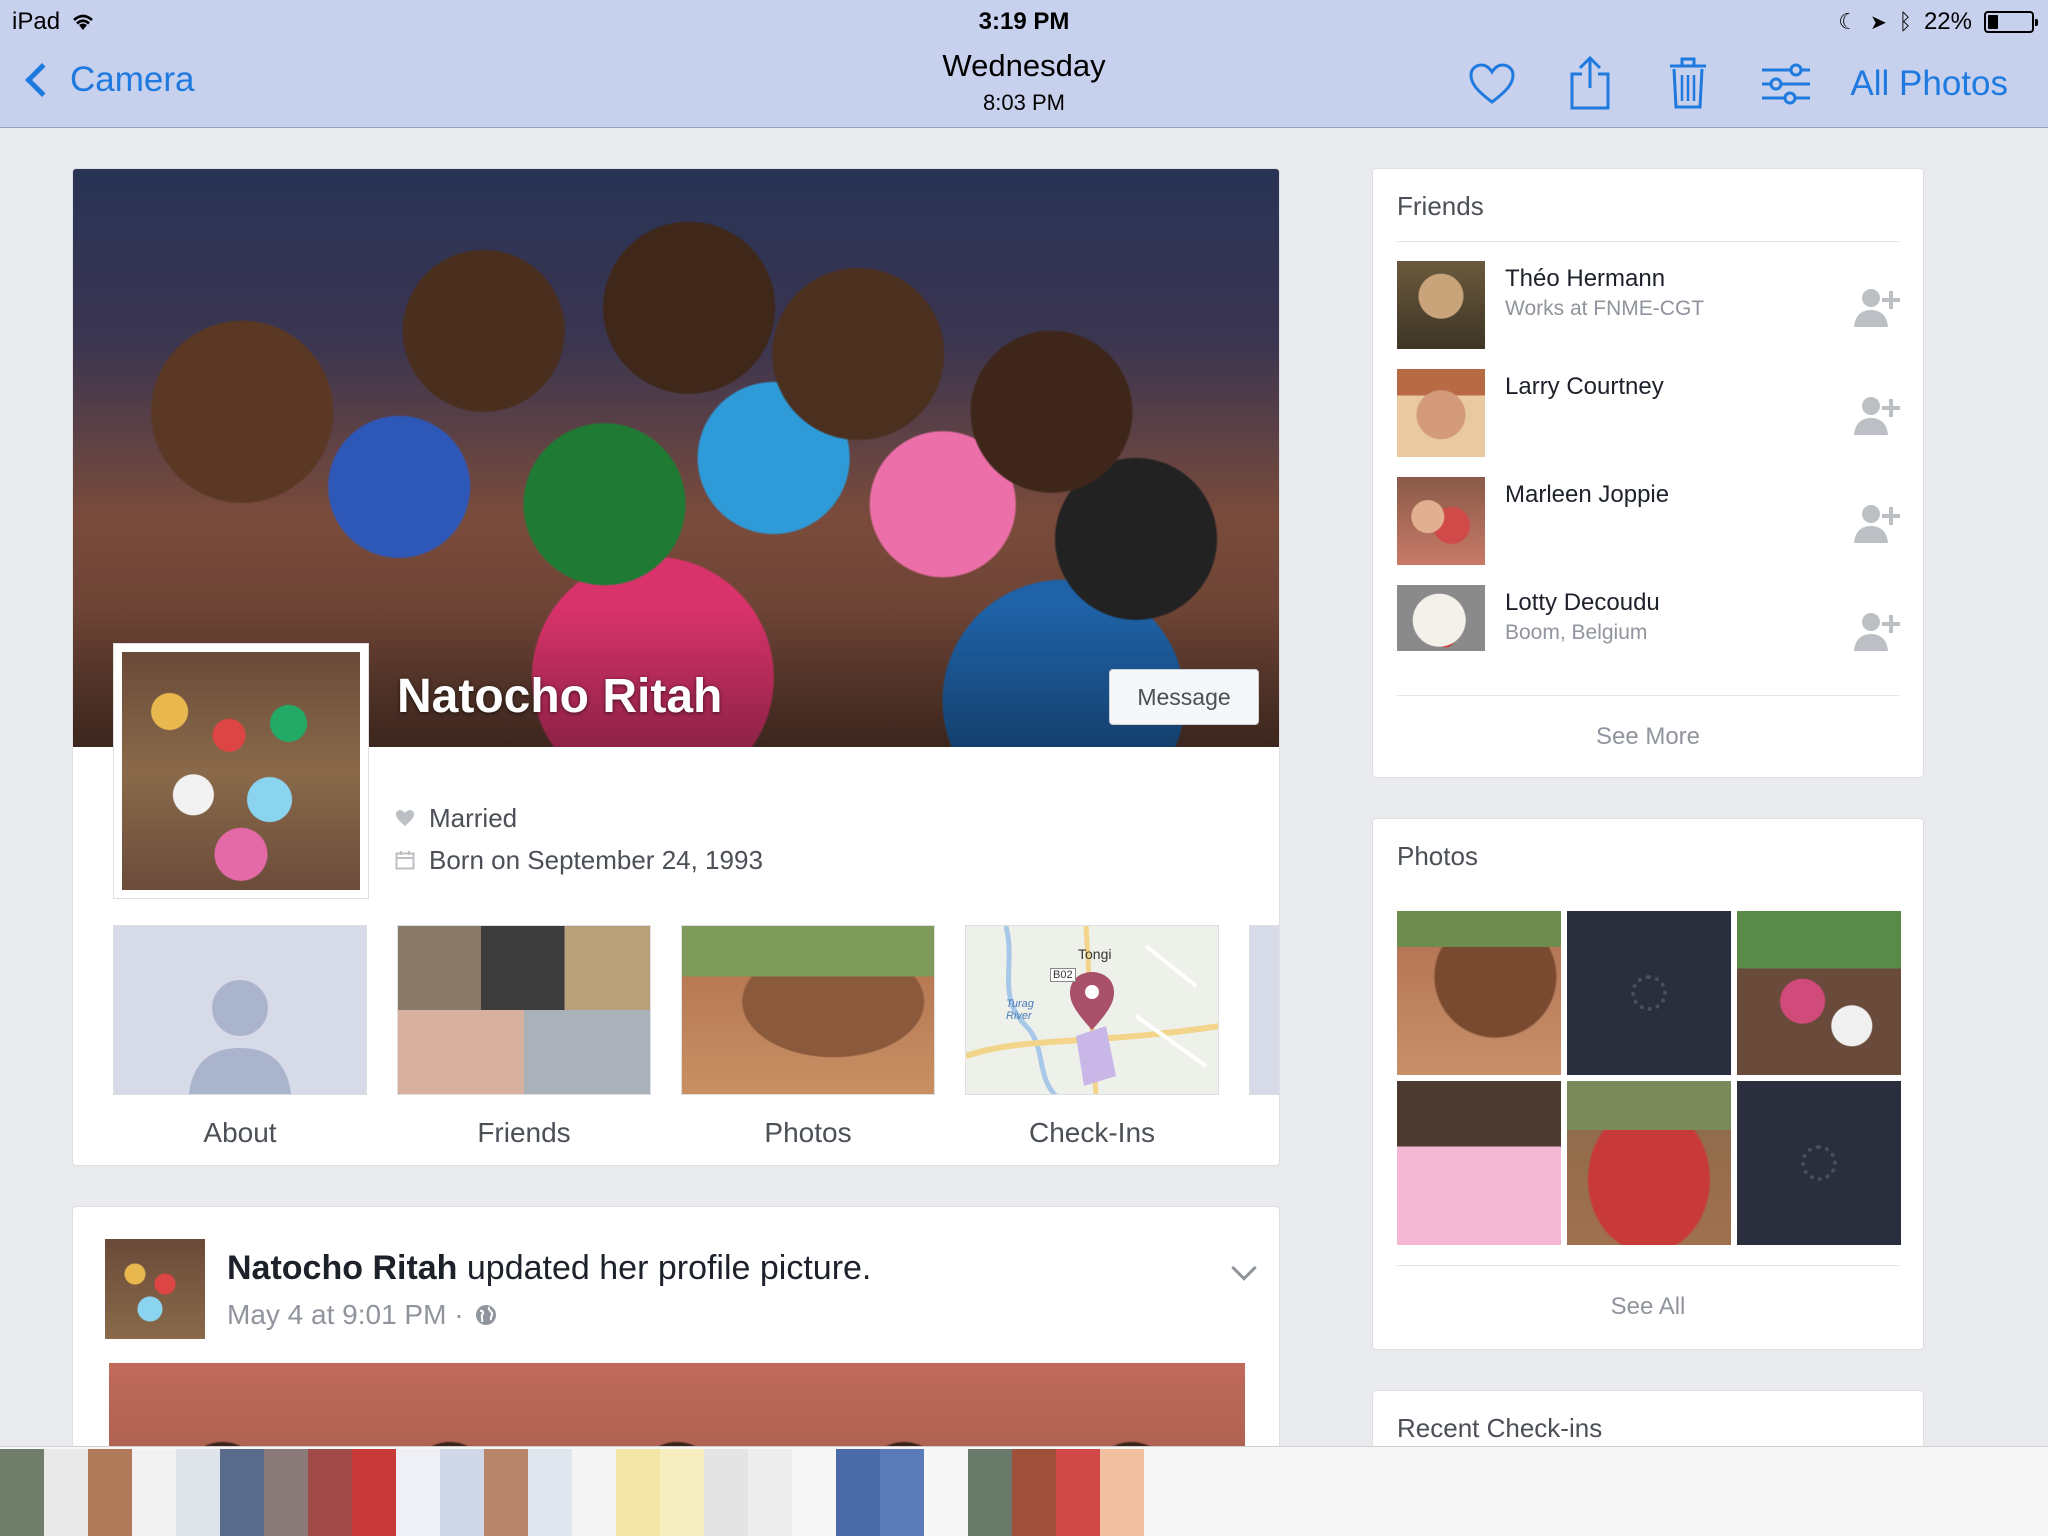 The width and height of the screenshot is (2048, 1536). Describe the element at coordinates (1929, 84) in the screenshot. I see `all-photos-button: All Photos` at that location.